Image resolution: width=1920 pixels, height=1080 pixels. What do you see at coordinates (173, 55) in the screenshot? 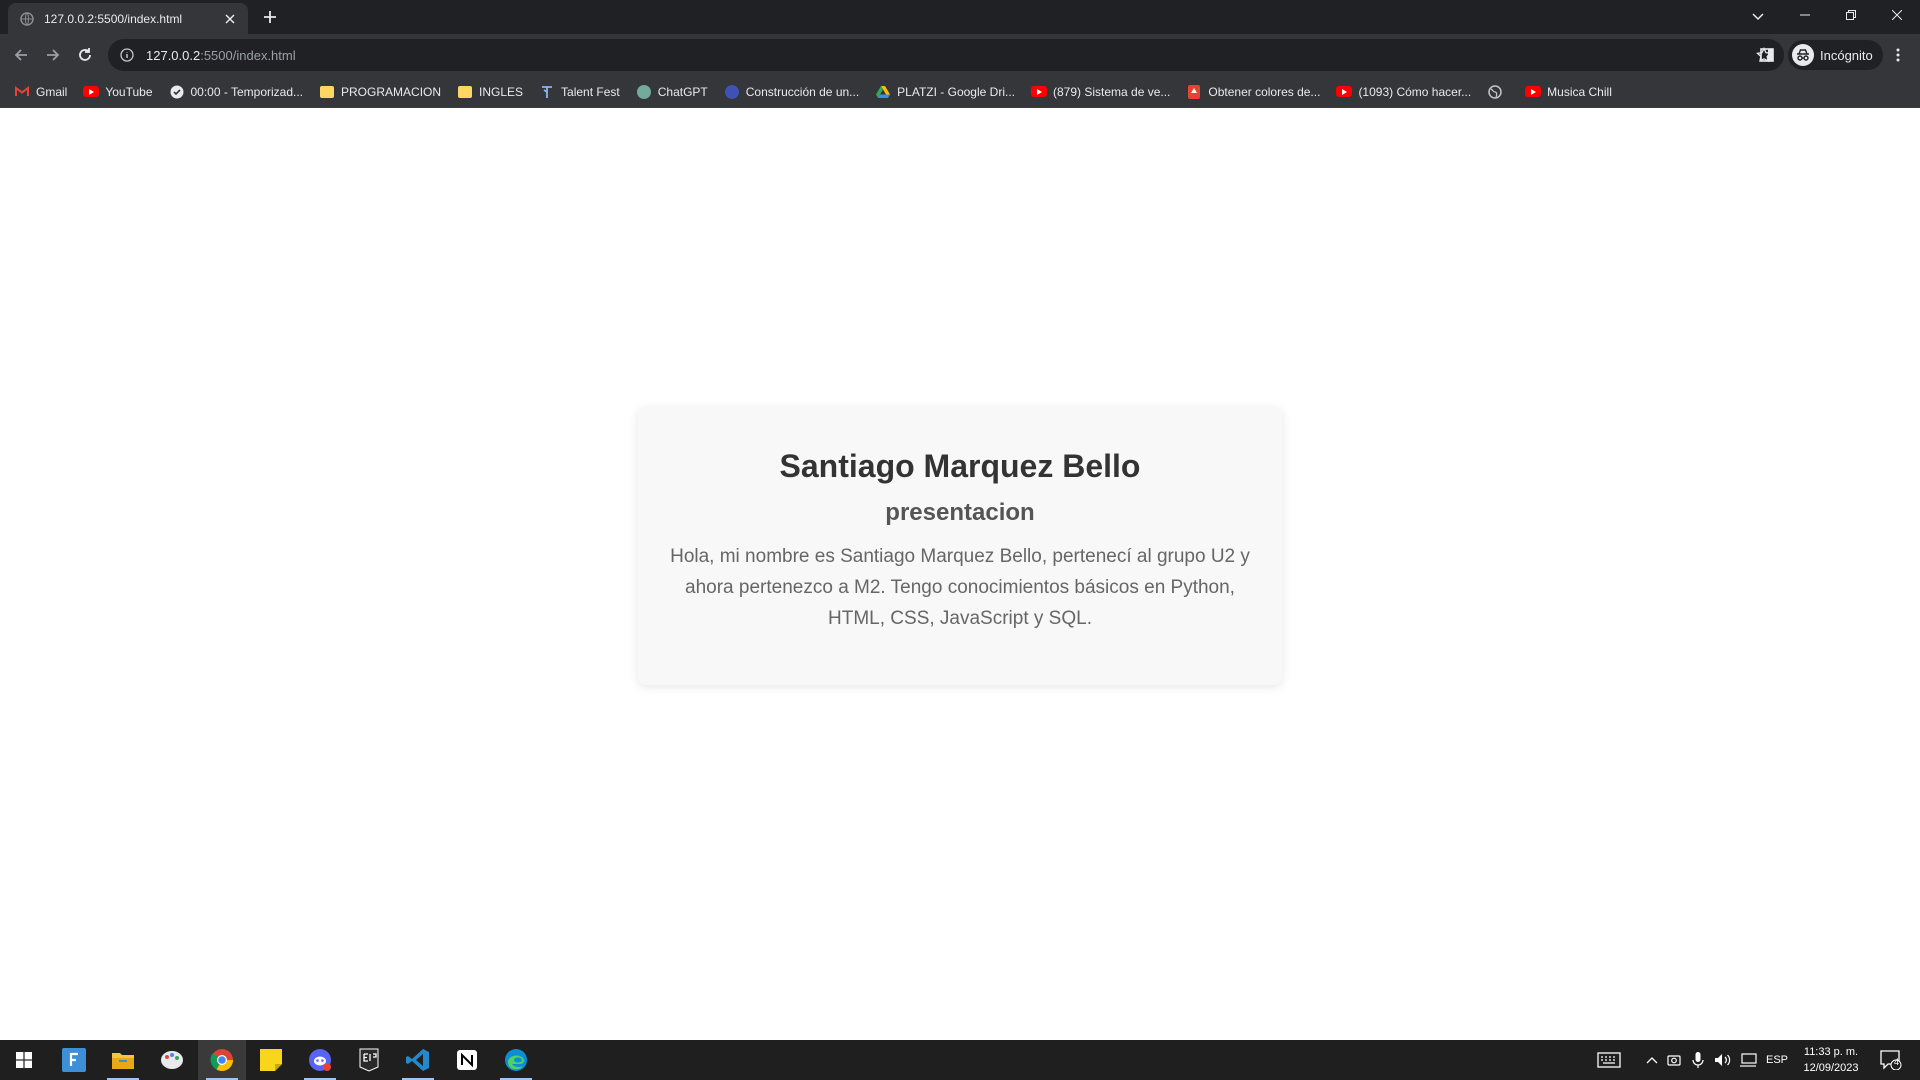
I see `url-host: 127.0.0.2` at bounding box center [173, 55].